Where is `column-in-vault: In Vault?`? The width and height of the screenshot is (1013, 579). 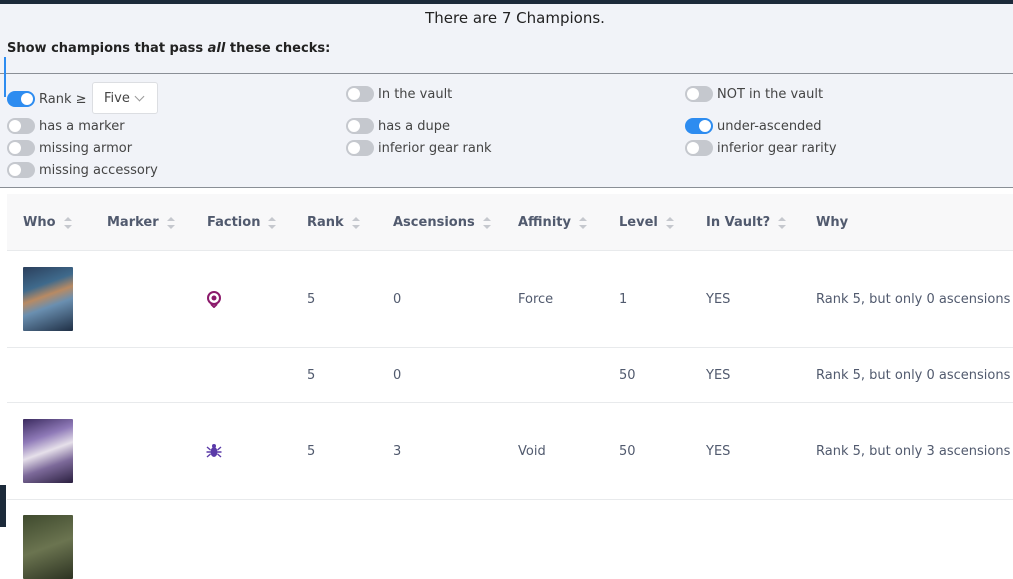 column-in-vault: In Vault? is located at coordinates (746, 222).